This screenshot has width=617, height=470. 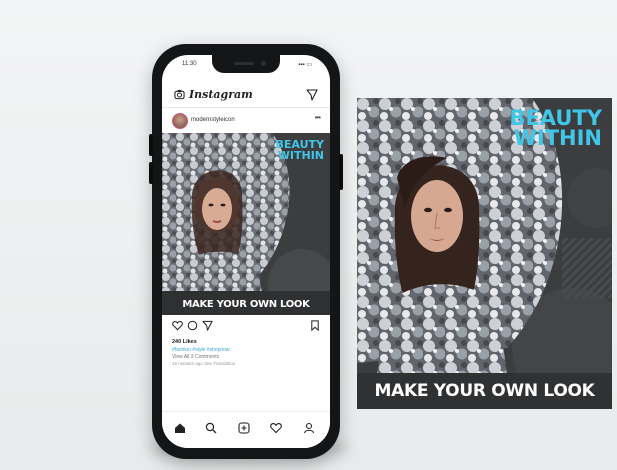 What do you see at coordinates (276, 428) in the screenshot?
I see `activity-icon` at bounding box center [276, 428].